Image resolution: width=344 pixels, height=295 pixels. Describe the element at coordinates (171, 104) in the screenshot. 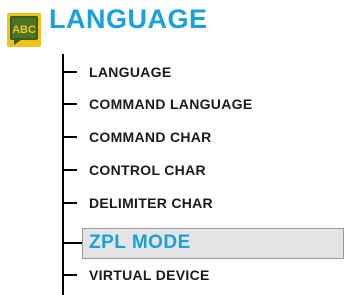

I see `menu-item-label: COMMAND LANGUAGE` at that location.